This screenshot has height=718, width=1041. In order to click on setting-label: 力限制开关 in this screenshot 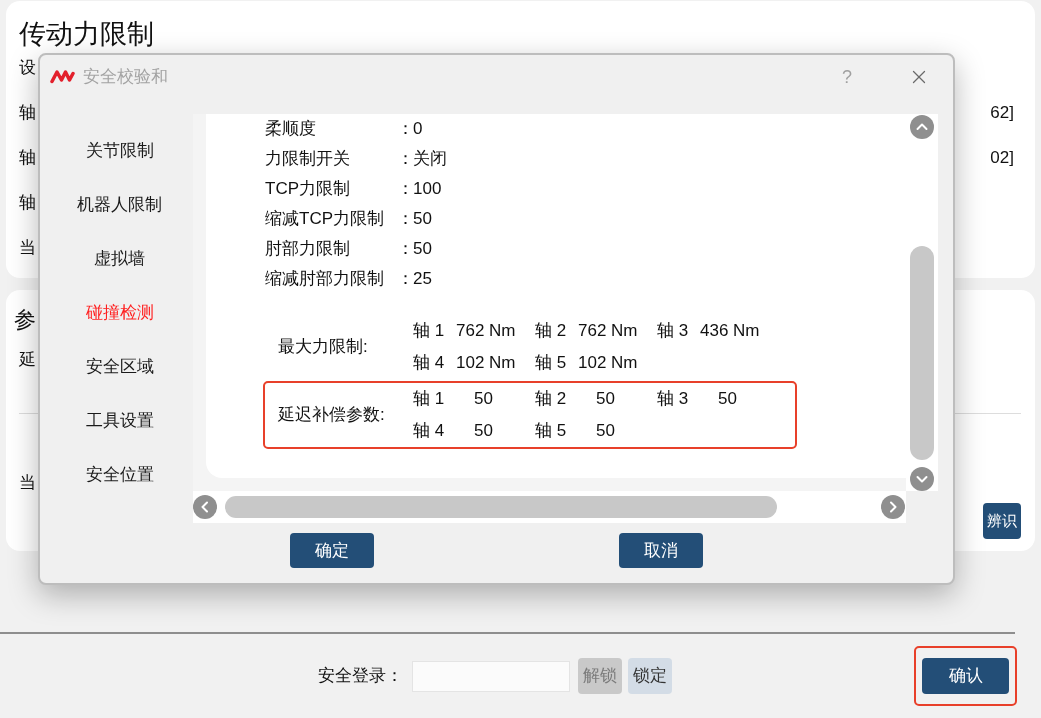, I will do `click(308, 159)`.